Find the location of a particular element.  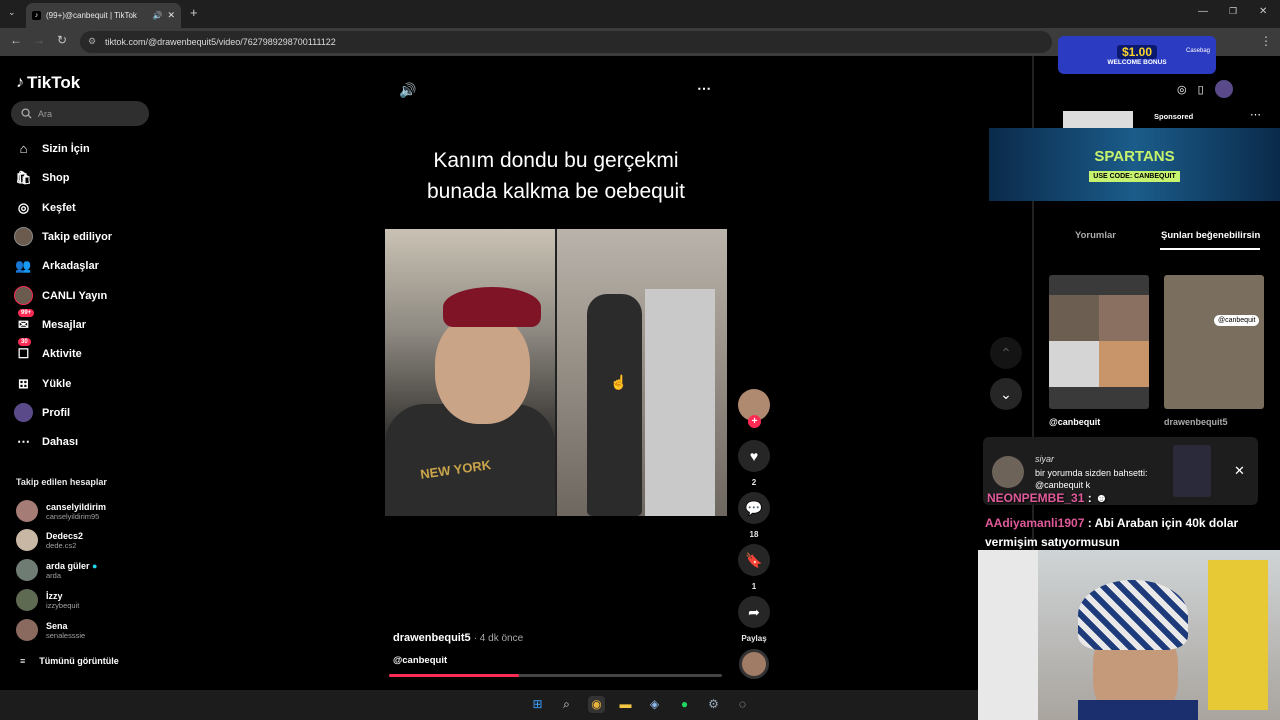

tab-list-icon: ⌄ is located at coordinates (12, 12).